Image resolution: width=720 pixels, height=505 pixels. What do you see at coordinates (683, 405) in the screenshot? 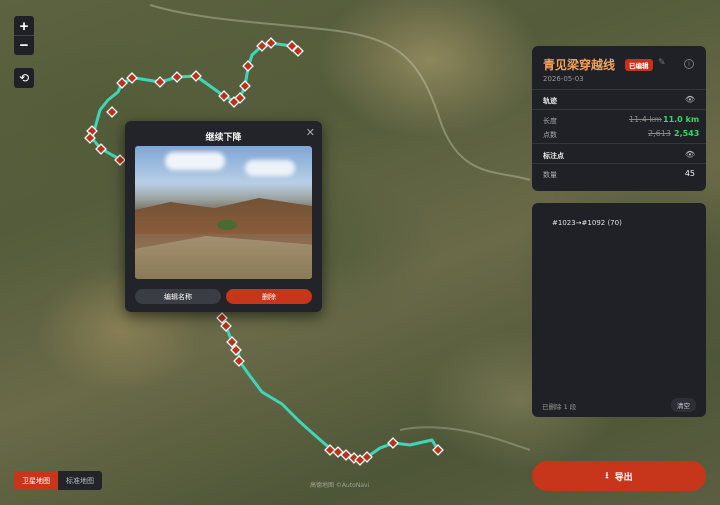
I see `clear-button: 清空` at bounding box center [683, 405].